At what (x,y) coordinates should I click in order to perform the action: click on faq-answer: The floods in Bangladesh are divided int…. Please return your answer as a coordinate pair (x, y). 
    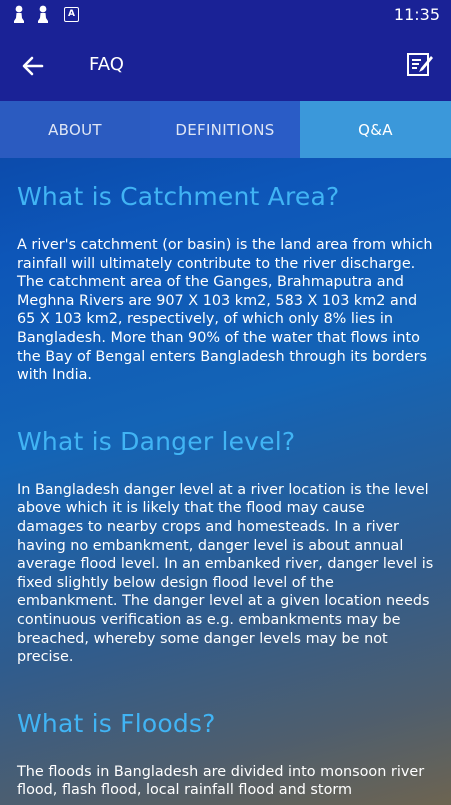
    Looking at the image, I should click on (221, 781).